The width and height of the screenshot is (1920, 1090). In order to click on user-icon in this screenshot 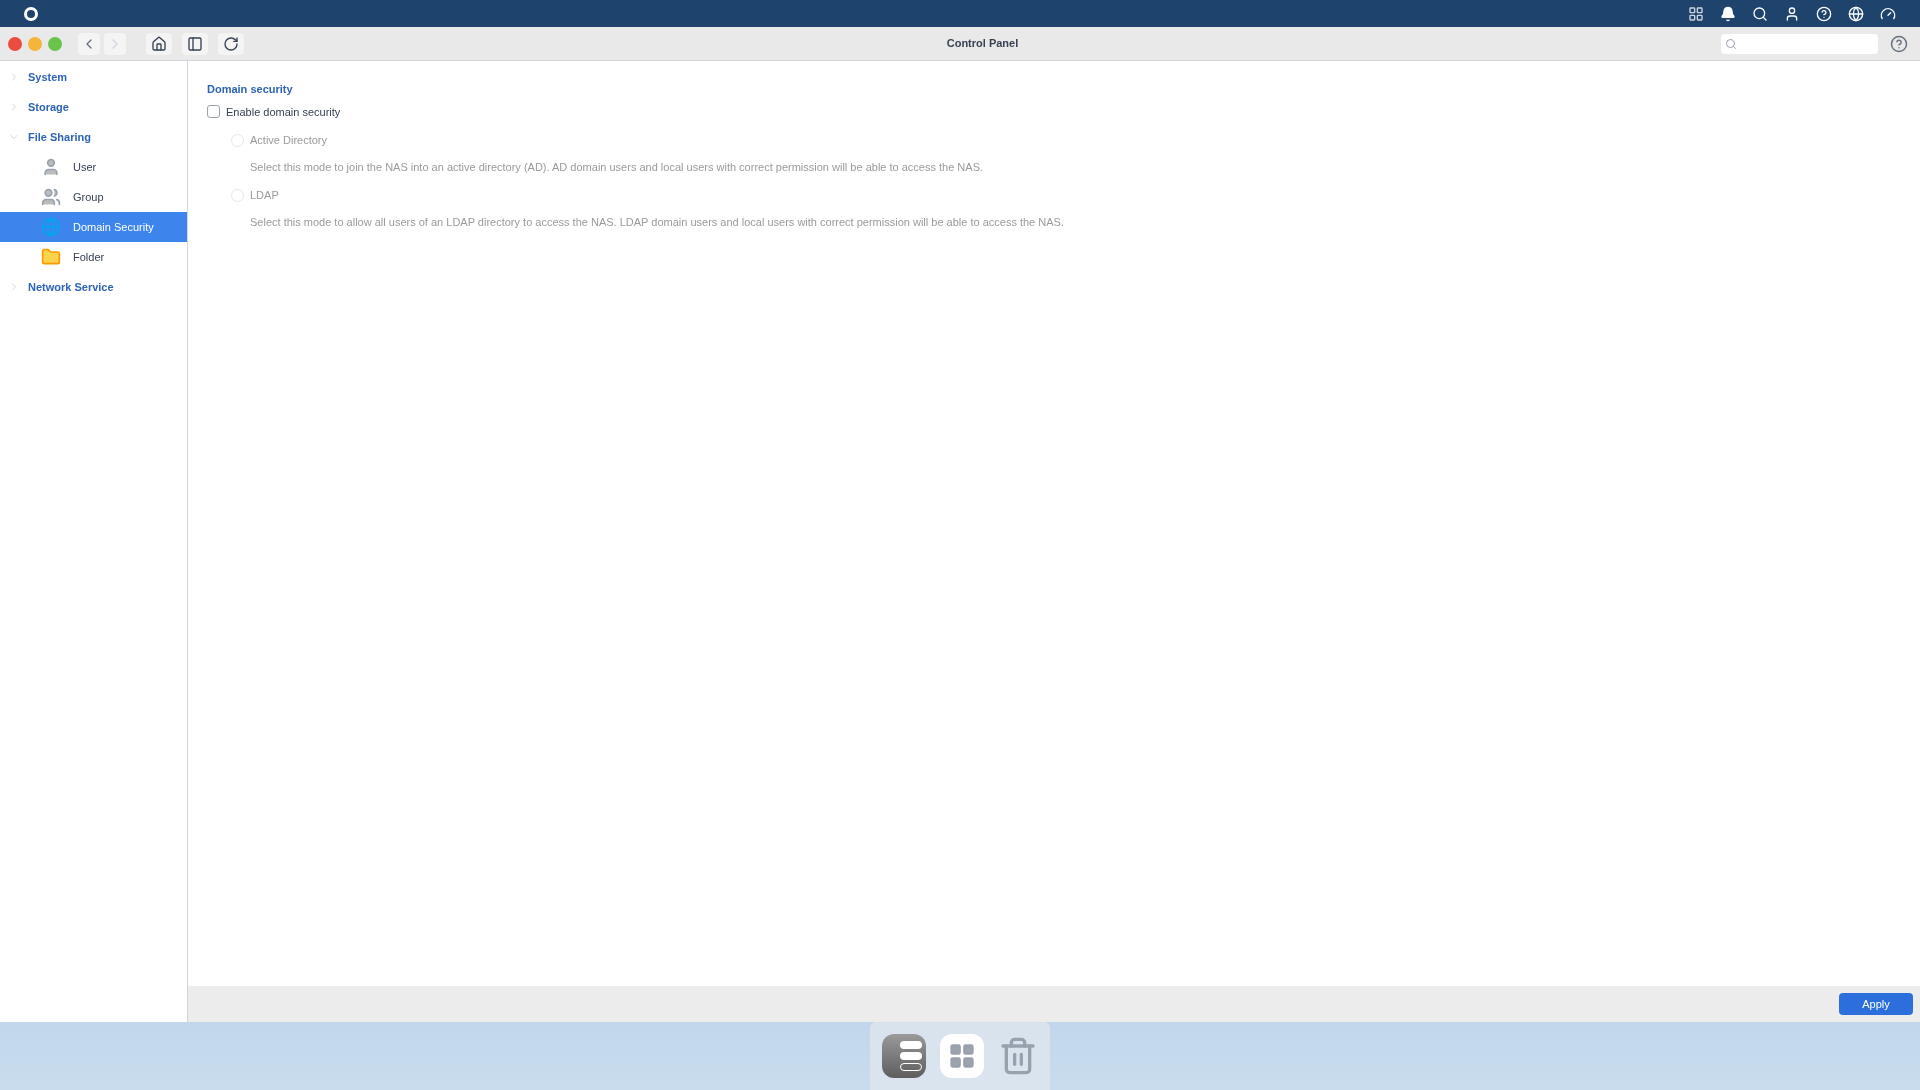, I will do `click(1792, 13)`.